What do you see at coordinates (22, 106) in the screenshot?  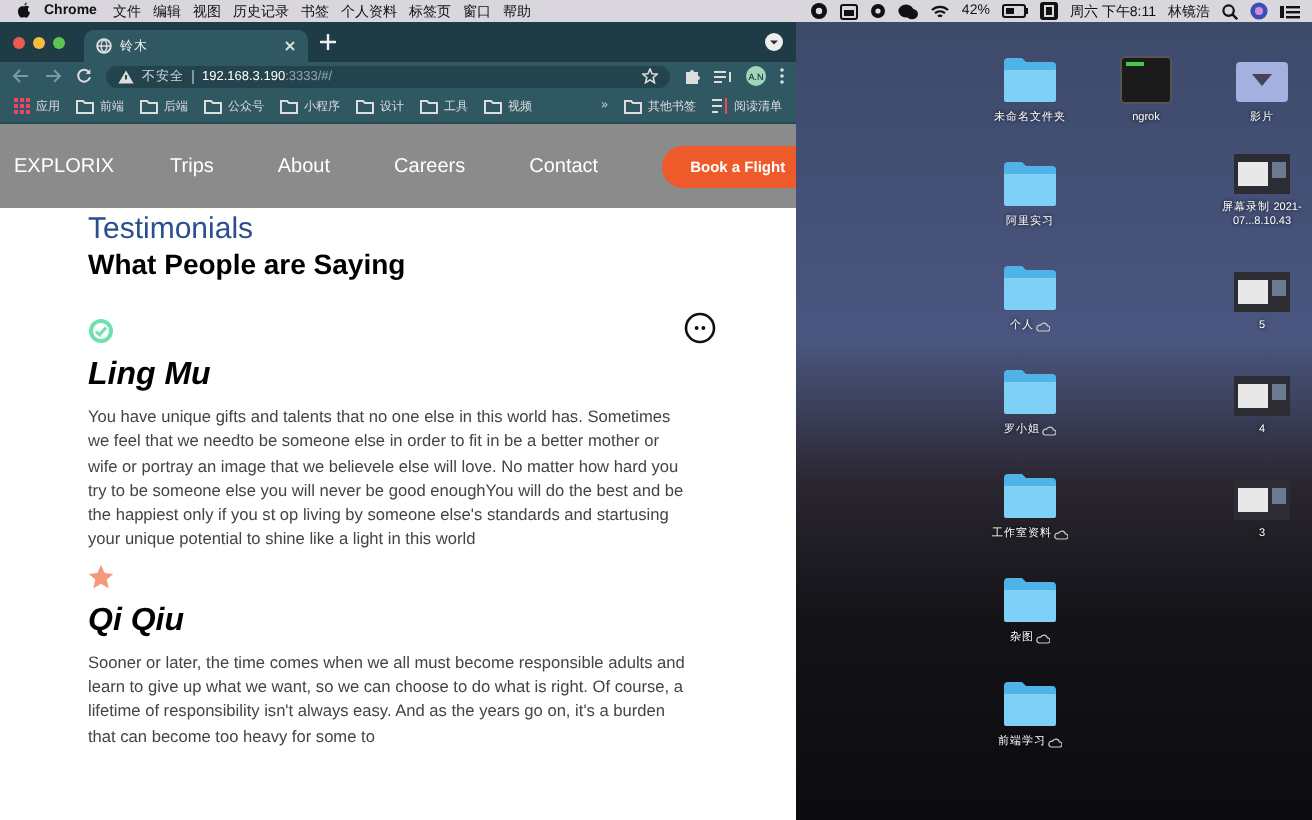 I see `apps-grid-icon` at bounding box center [22, 106].